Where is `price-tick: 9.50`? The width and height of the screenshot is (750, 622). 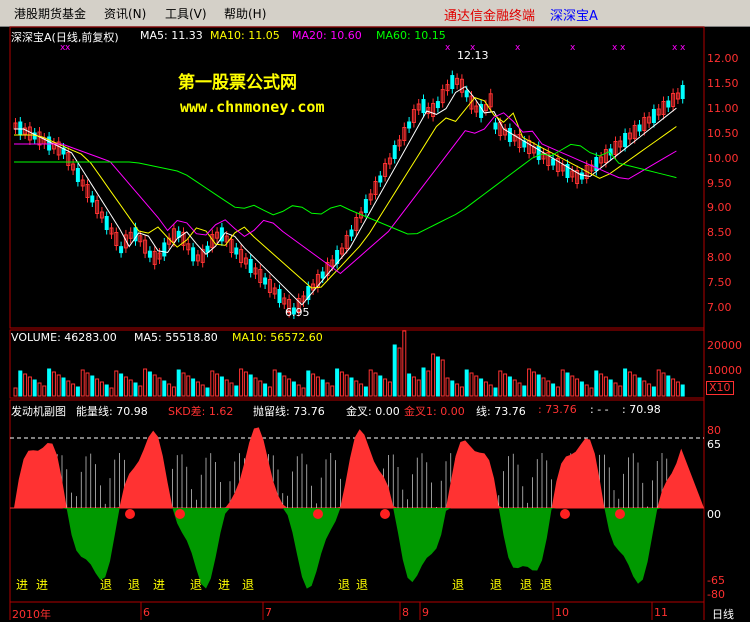 price-tick: 9.50 is located at coordinates (719, 183).